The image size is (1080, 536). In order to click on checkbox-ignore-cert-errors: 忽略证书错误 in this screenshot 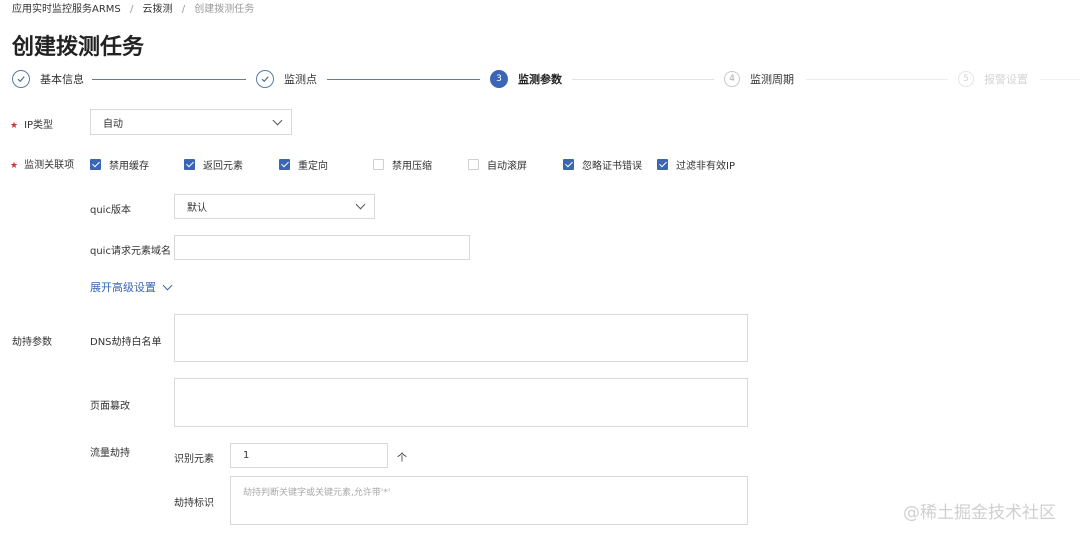, I will do `click(602, 164)`.